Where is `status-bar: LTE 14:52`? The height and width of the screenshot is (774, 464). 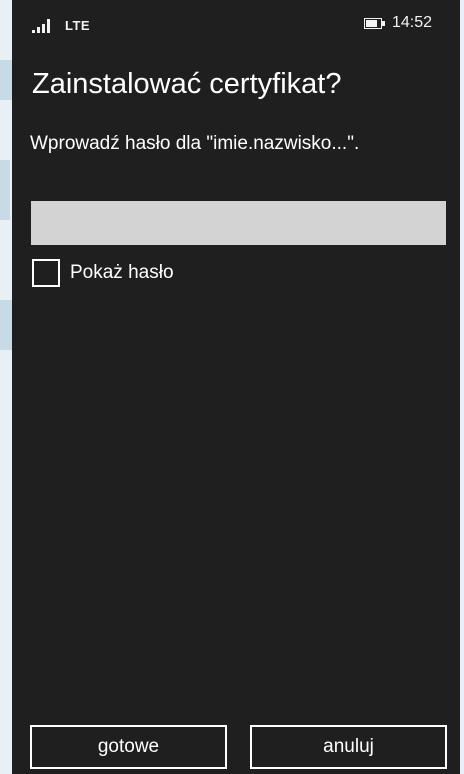
status-bar: LTE 14:52 is located at coordinates (236, 20).